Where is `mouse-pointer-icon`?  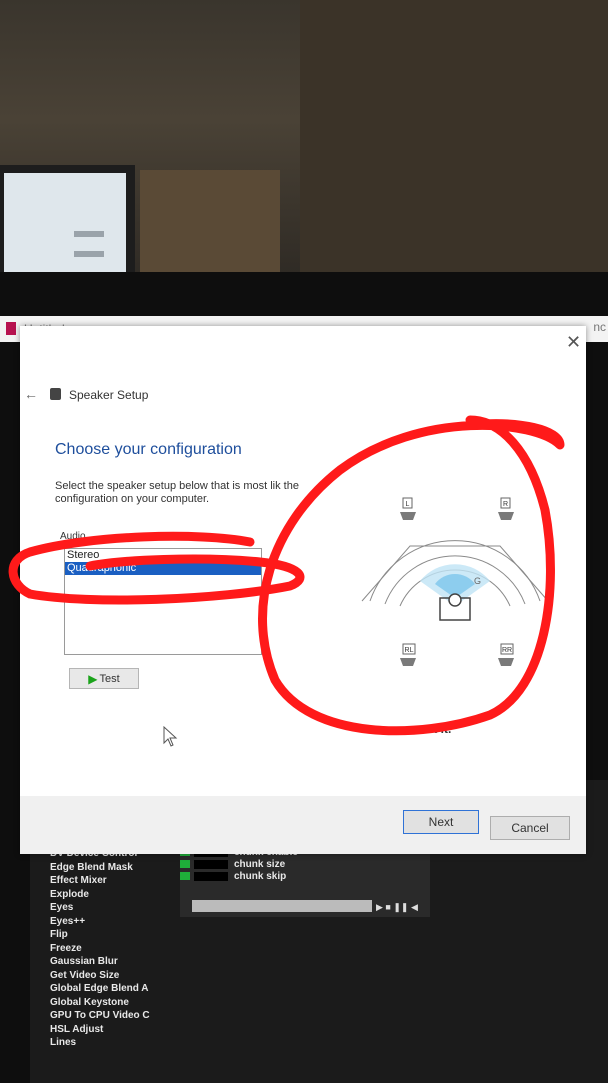
mouse-pointer-icon is located at coordinates (170, 736).